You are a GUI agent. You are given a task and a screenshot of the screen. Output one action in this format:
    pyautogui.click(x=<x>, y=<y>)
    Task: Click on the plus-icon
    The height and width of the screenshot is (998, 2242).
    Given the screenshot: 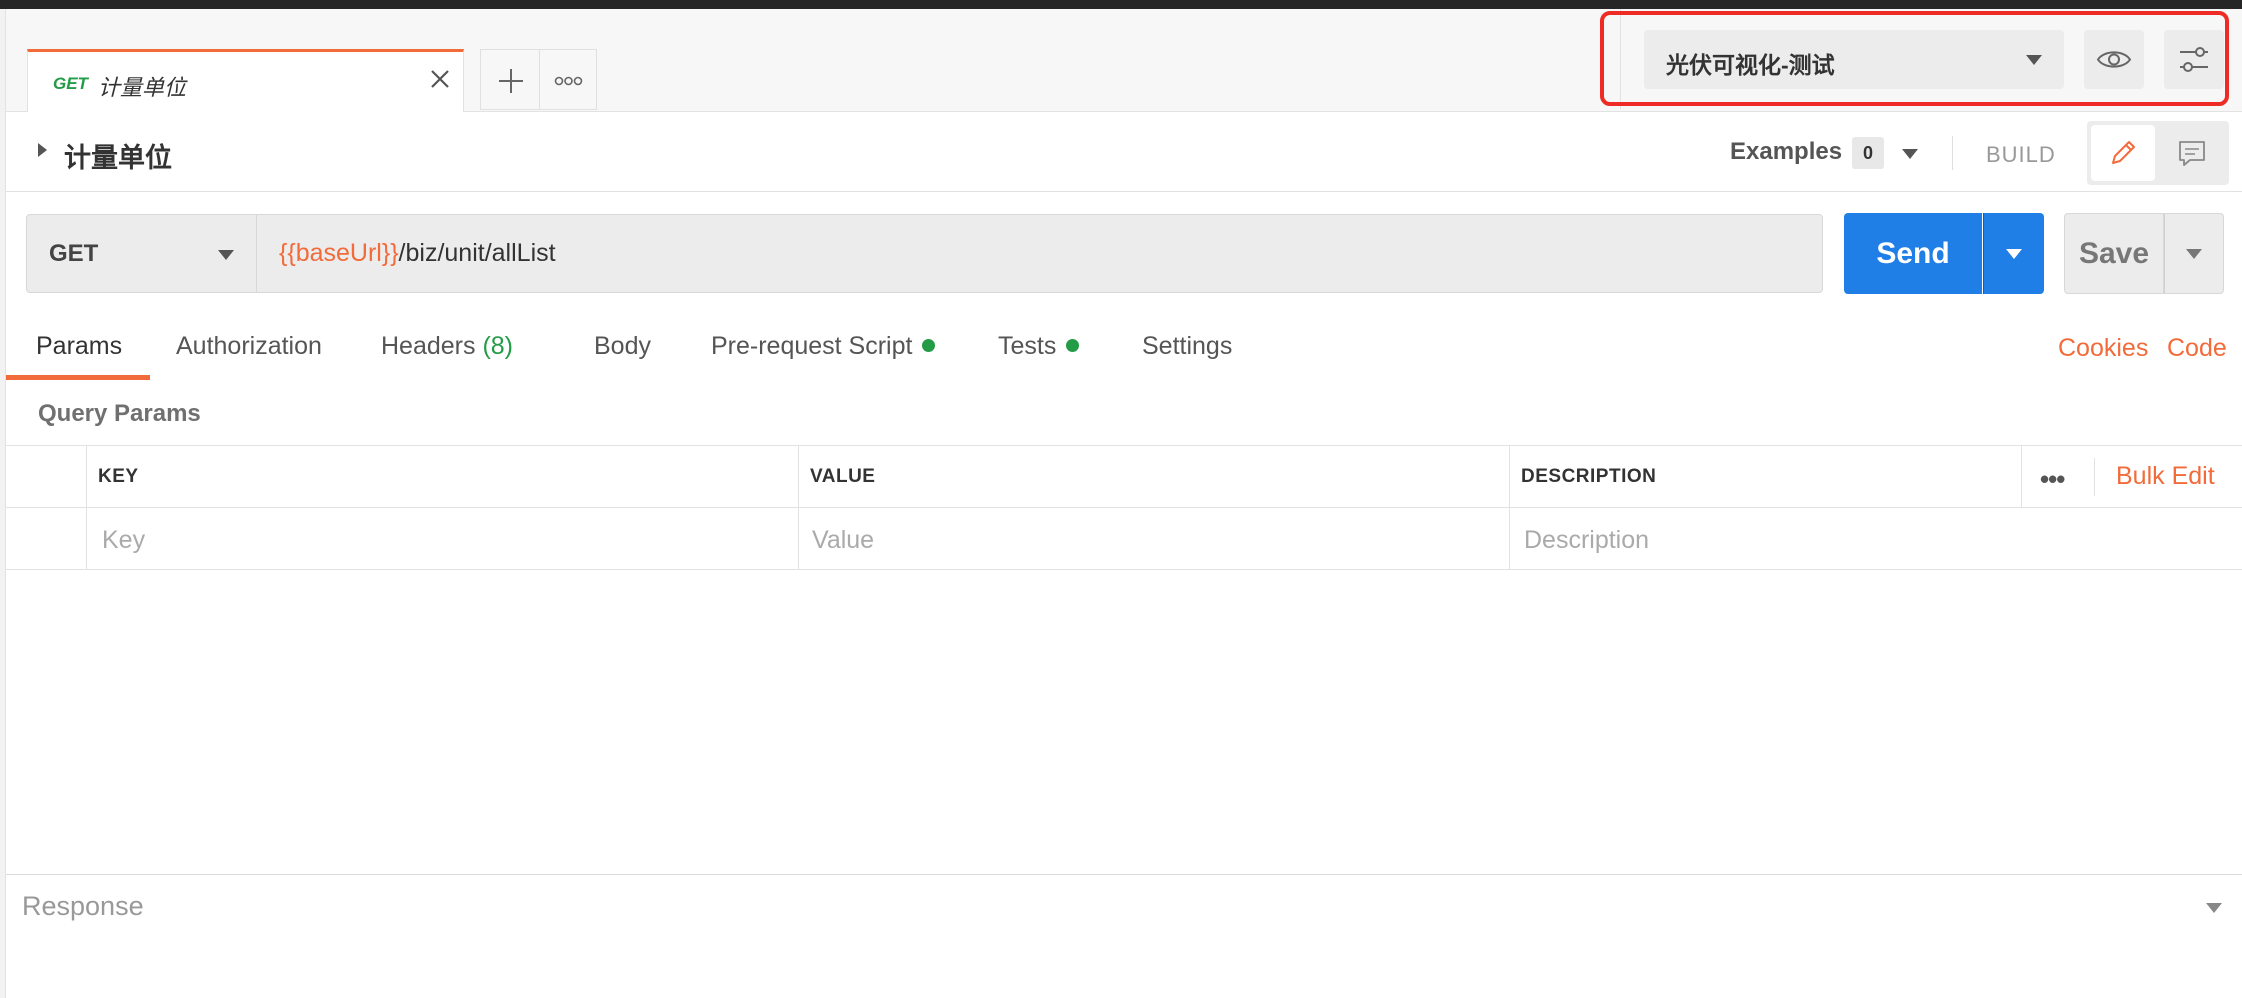 What is the action you would take?
    pyautogui.click(x=511, y=81)
    